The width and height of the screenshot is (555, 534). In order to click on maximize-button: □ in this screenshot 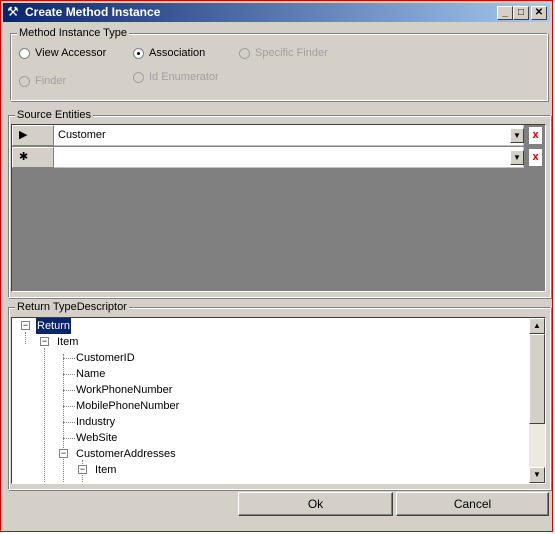, I will do `click(521, 13)`.